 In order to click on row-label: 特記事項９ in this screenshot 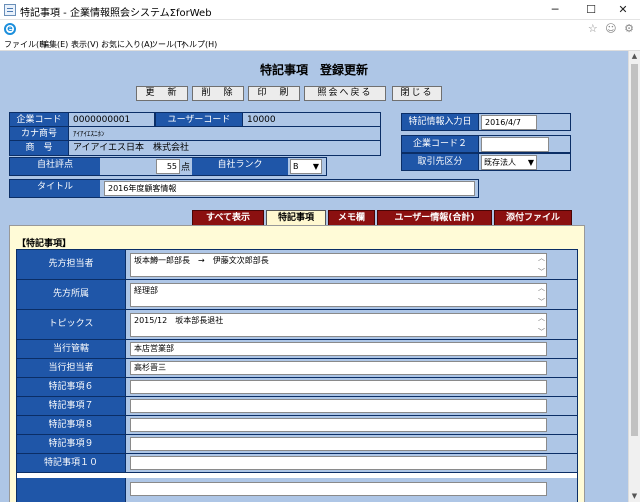, I will do `click(71, 444)`.